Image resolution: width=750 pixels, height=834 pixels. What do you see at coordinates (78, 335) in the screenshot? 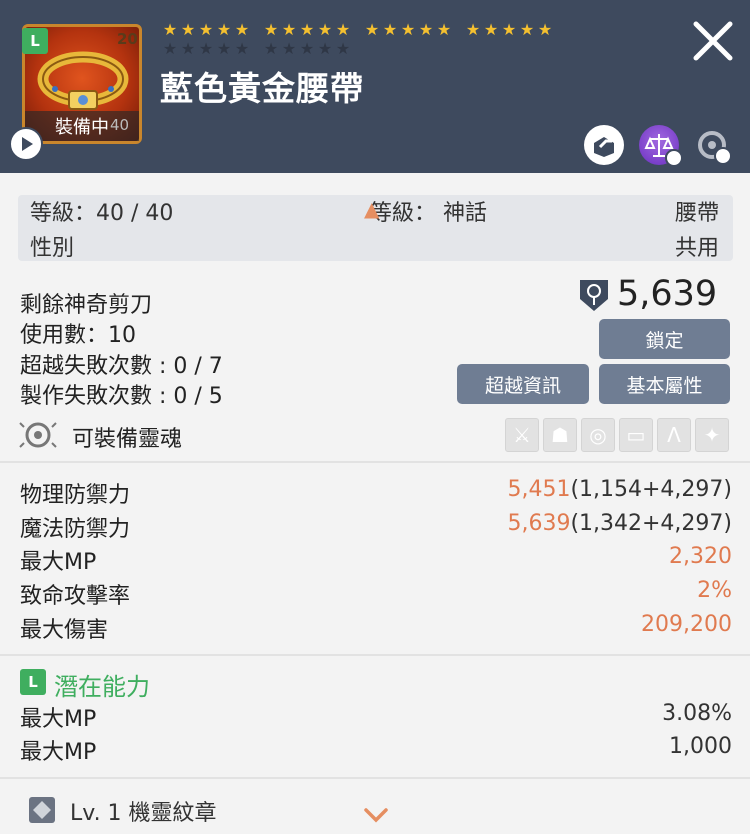
I see `uses-label: 使用數：10` at bounding box center [78, 335].